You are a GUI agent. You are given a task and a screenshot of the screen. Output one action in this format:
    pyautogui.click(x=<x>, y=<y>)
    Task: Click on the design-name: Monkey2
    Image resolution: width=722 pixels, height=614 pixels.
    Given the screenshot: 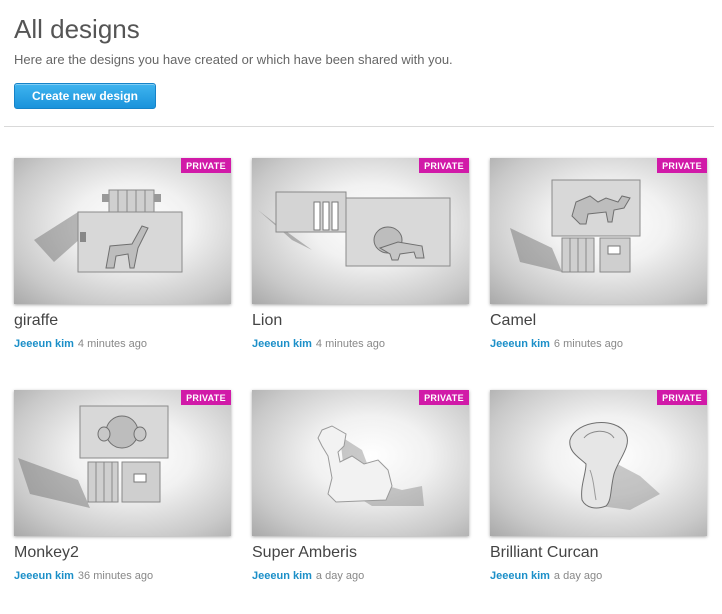 What is the action you would take?
    pyautogui.click(x=46, y=553)
    